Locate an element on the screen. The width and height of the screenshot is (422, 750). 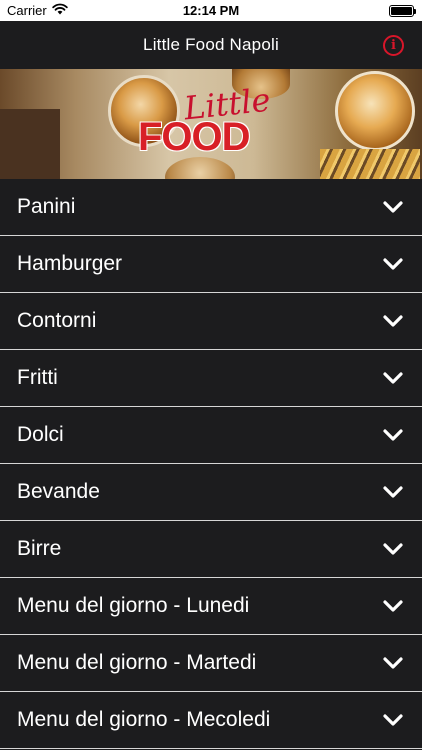
carrier-label: Carrier is located at coordinates (27, 10).